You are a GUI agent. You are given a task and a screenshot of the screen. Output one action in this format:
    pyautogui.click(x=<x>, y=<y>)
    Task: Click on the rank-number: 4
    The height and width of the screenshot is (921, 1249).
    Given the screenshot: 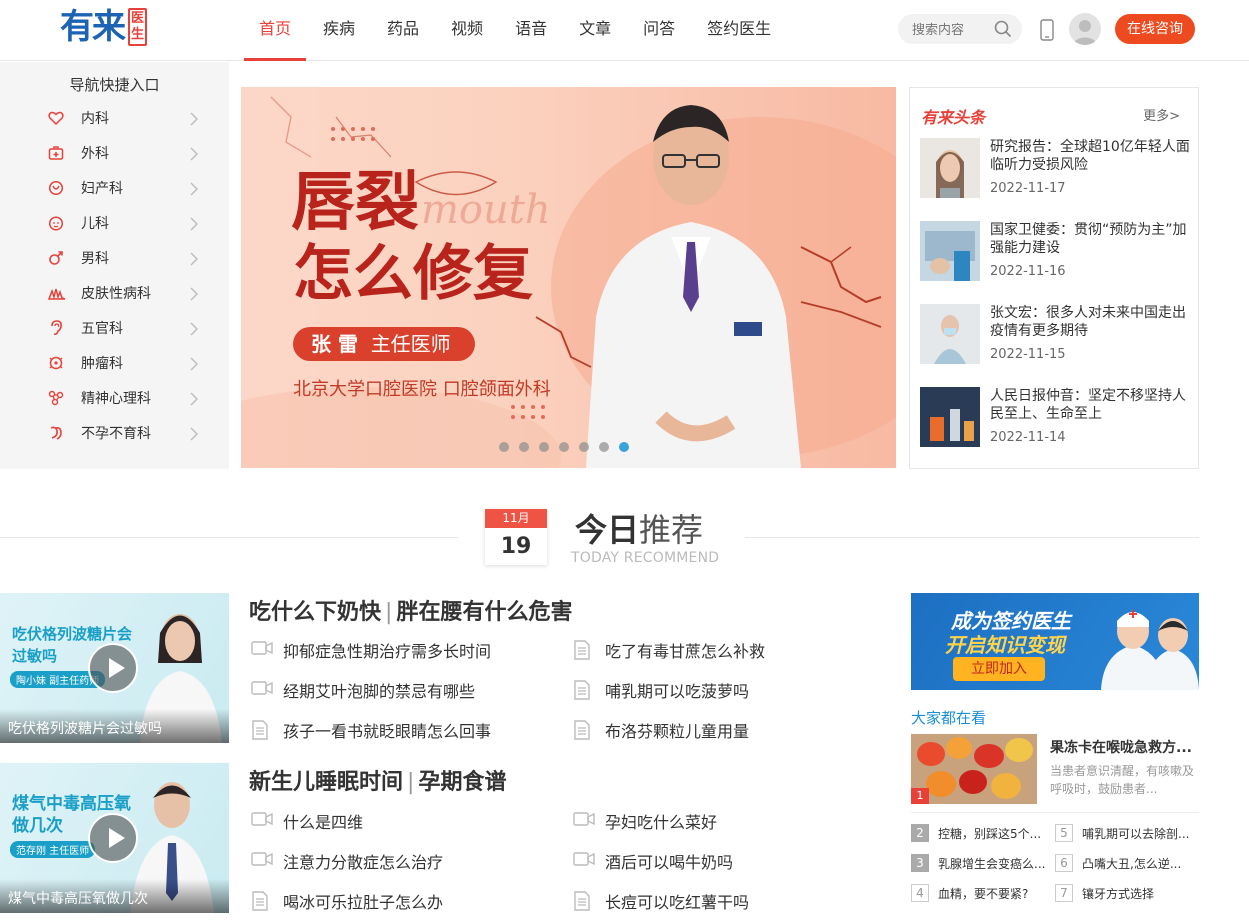 What is the action you would take?
    pyautogui.click(x=920, y=893)
    